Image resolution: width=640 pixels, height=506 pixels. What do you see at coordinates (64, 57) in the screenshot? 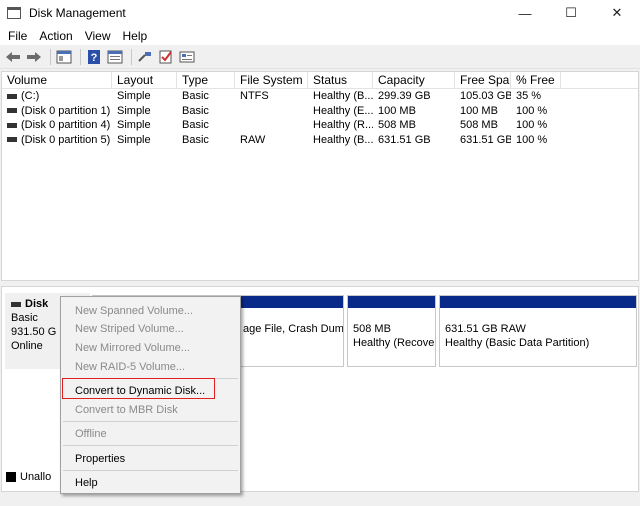
I see `show-hide-pane-icon` at bounding box center [64, 57].